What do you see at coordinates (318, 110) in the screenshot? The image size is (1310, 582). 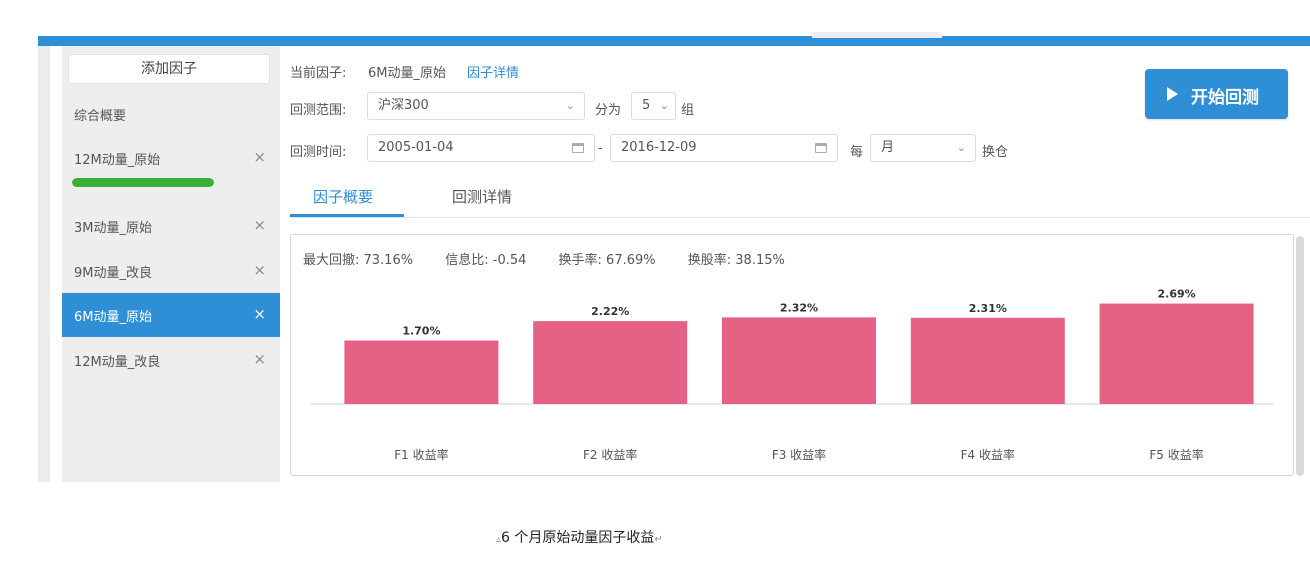 I see `range-label: 回测范围:` at bounding box center [318, 110].